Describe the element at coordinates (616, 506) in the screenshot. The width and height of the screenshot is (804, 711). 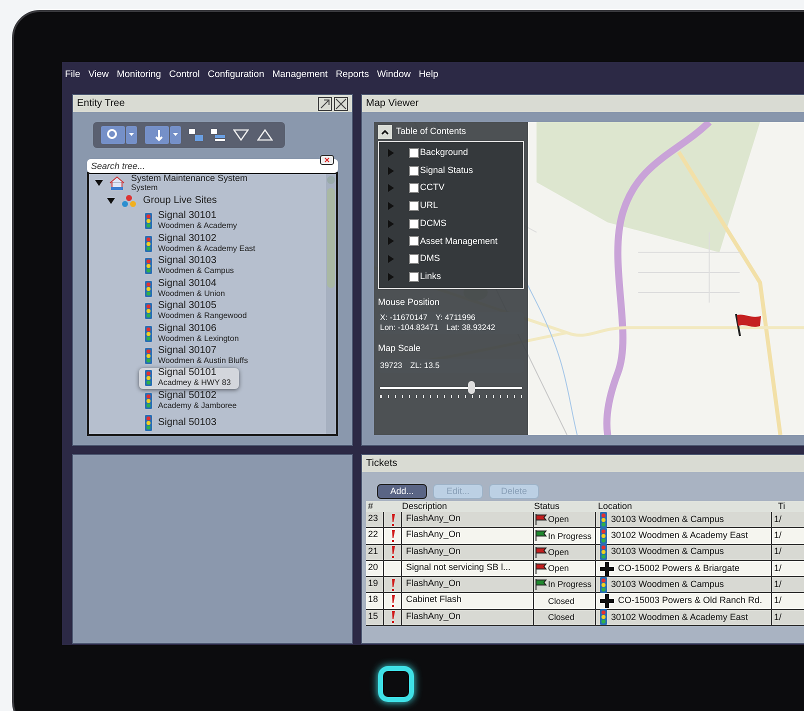
I see `column-header: Location` at that location.